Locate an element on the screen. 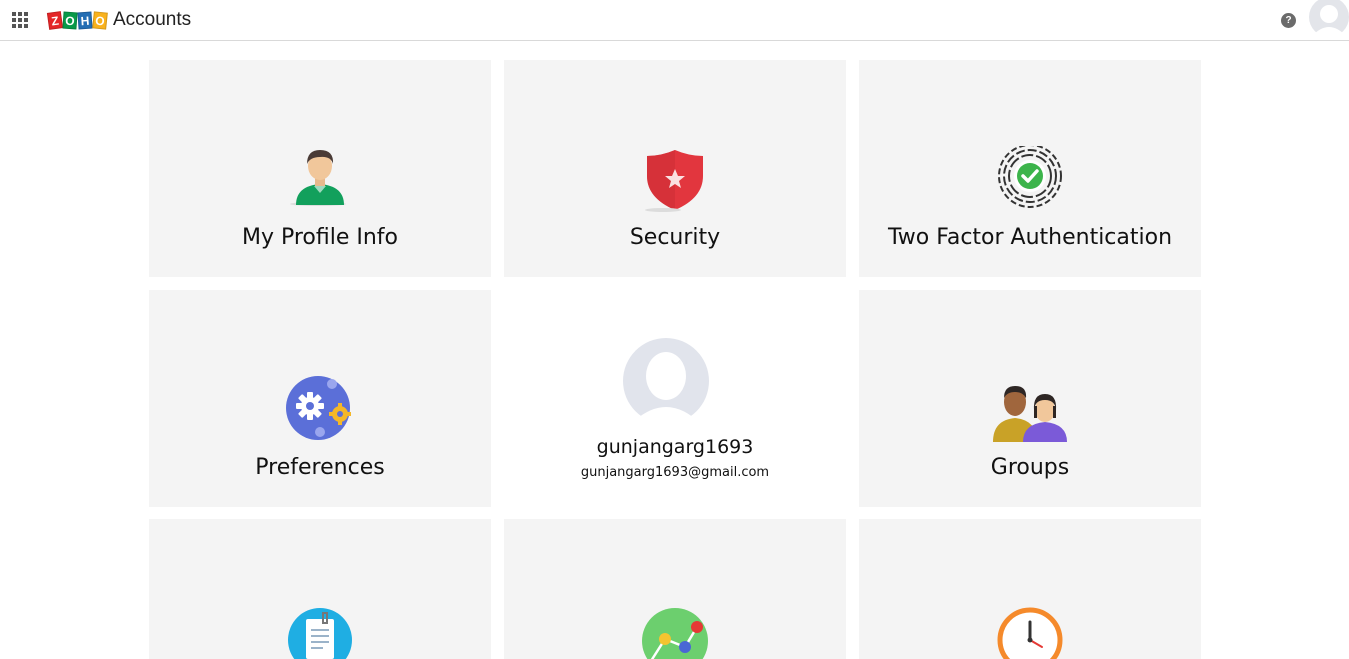 This screenshot has width=1349, height=659. tile-label: Groups is located at coordinates (1030, 467).